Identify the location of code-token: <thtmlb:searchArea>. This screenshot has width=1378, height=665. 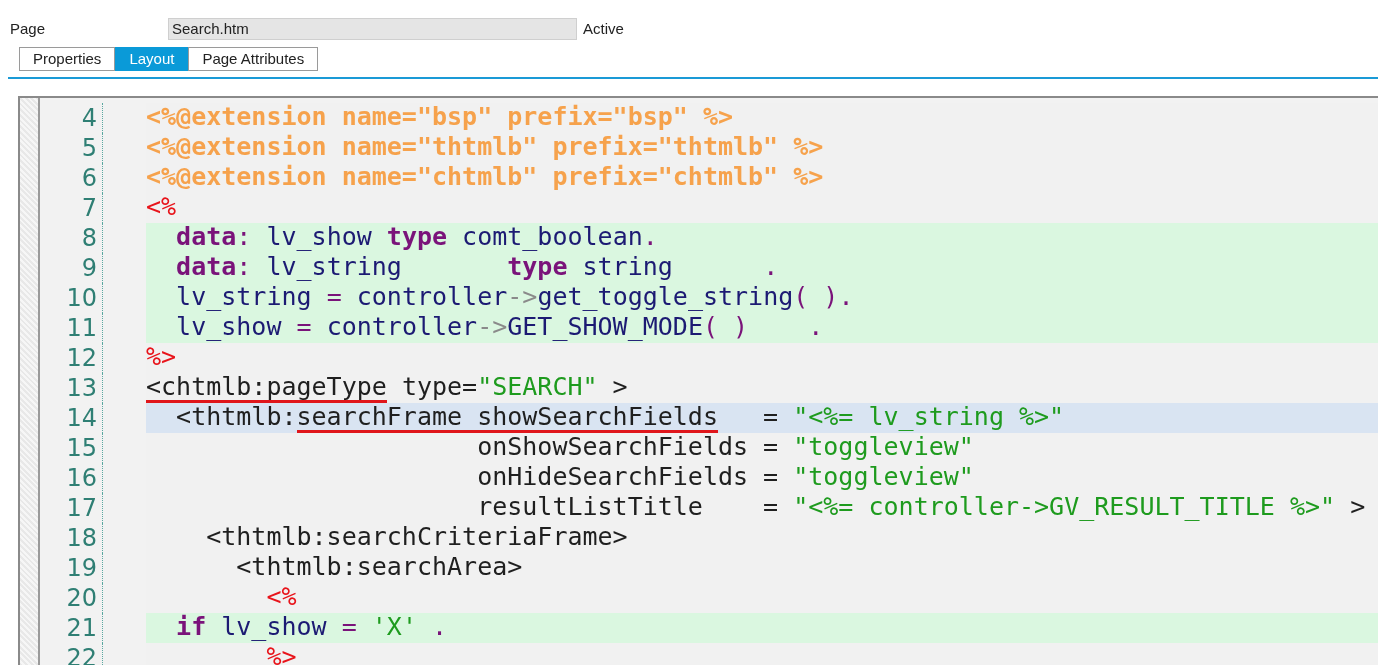
(379, 568).